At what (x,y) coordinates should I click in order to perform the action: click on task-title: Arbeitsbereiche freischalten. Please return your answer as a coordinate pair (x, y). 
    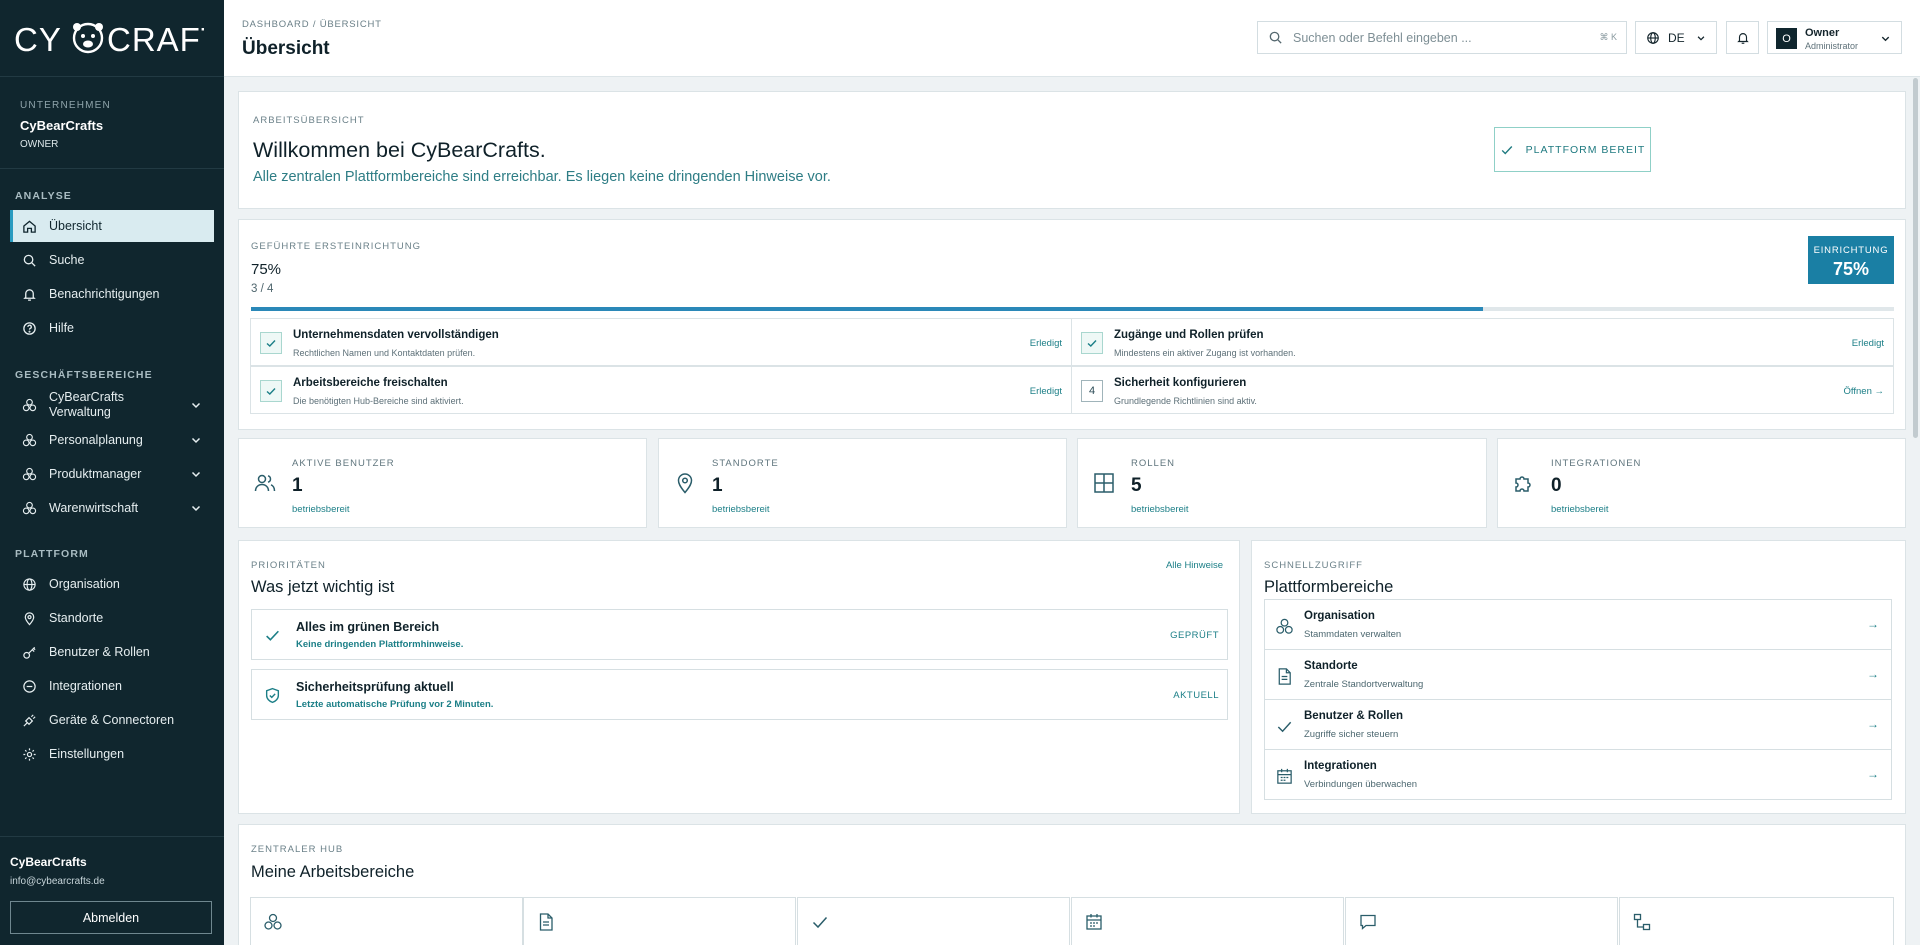
    Looking at the image, I should click on (370, 383).